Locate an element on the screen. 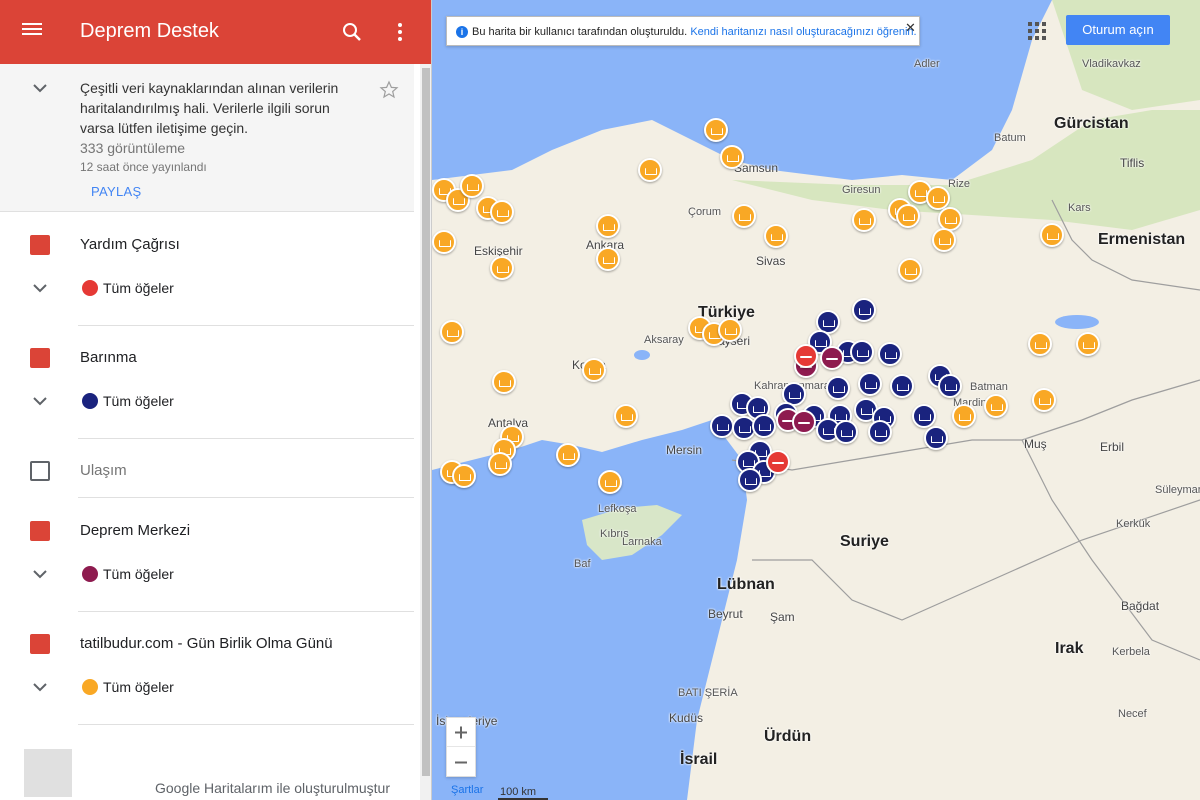 This screenshot has height=800, width=1200. sidebar-scrollbar is located at coordinates (425, 432).